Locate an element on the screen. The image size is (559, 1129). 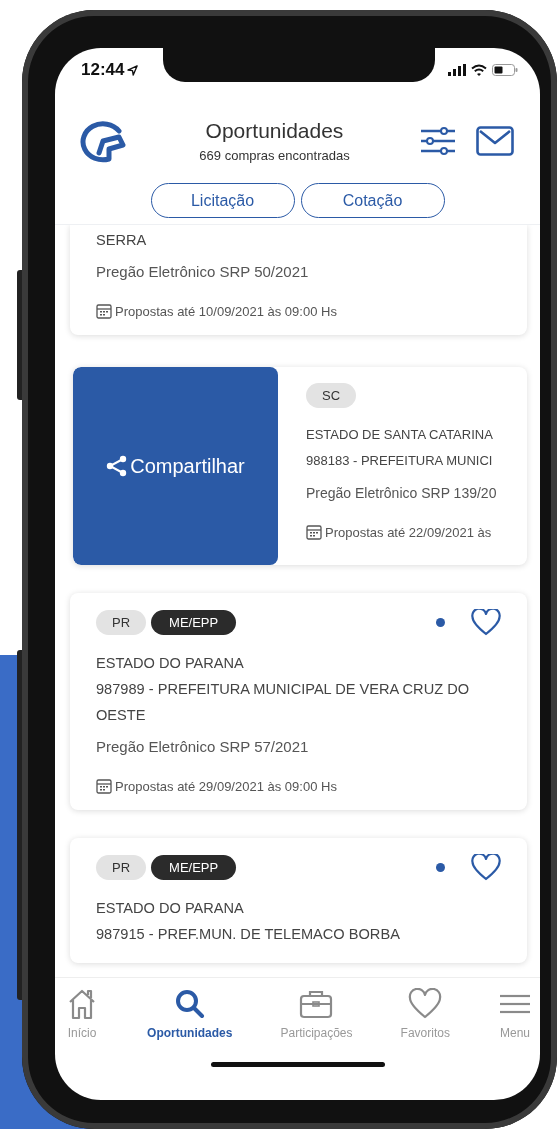
share-button: Compartilhar is located at coordinates (175, 466).